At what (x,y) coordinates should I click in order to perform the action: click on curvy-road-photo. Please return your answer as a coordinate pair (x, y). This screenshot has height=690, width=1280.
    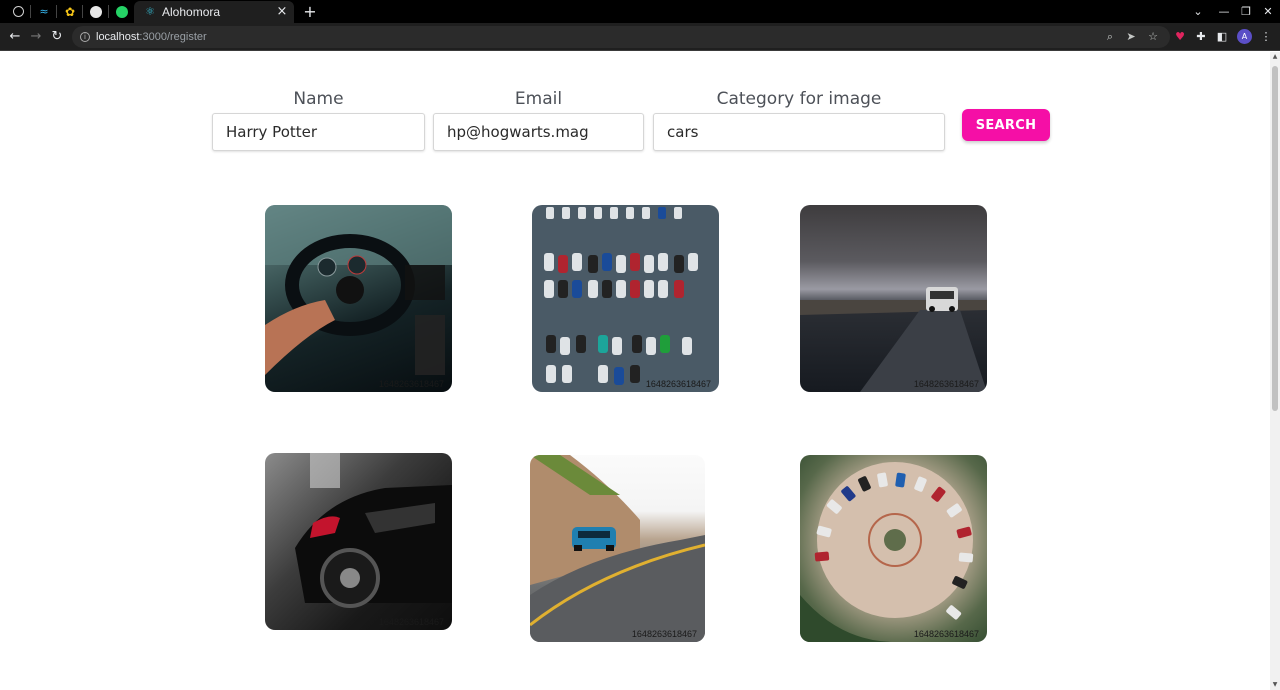
    Looking at the image, I should click on (617, 548).